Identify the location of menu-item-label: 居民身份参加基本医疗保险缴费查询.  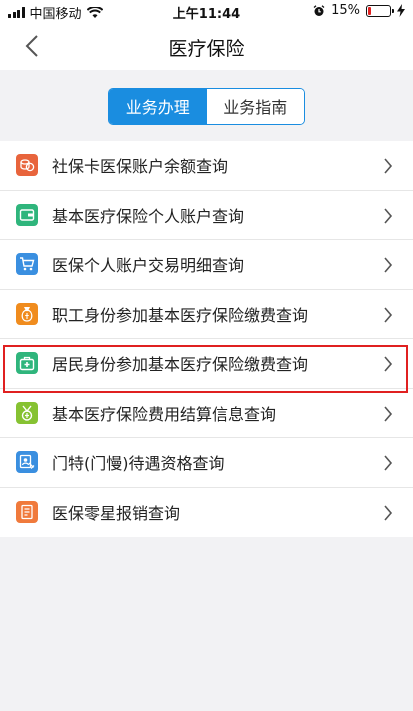
(180, 365).